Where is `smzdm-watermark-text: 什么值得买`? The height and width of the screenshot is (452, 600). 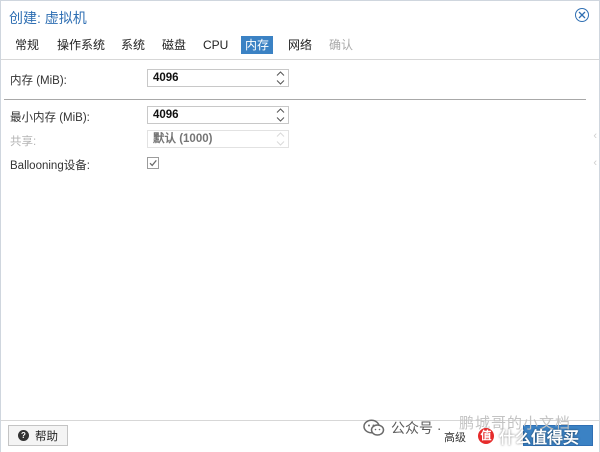 smzdm-watermark-text: 什么值得买 is located at coordinates (539, 438).